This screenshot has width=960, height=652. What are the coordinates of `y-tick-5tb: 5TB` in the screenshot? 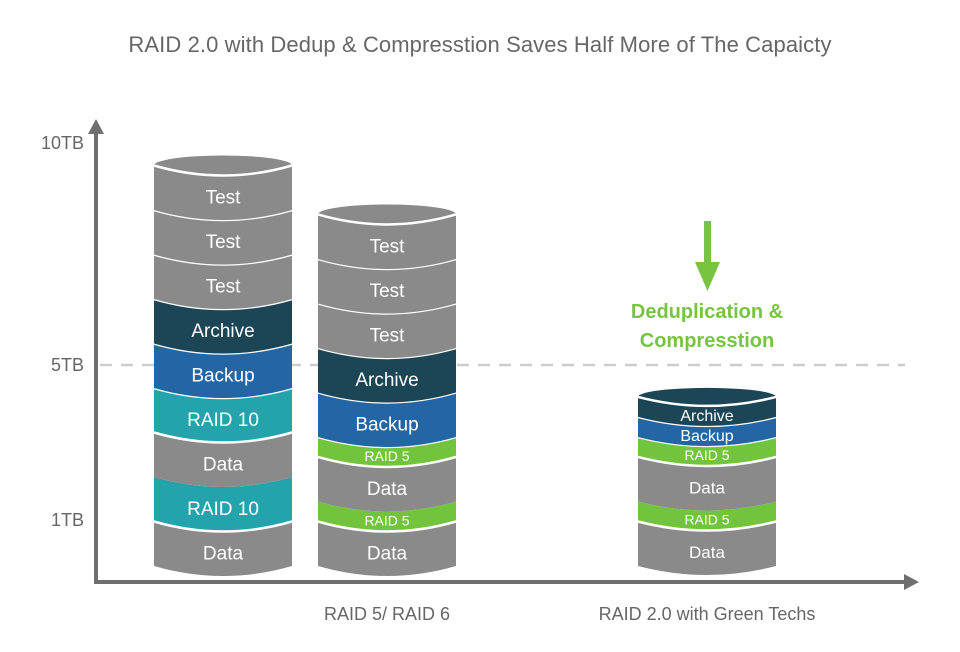 It's located at (67, 365).